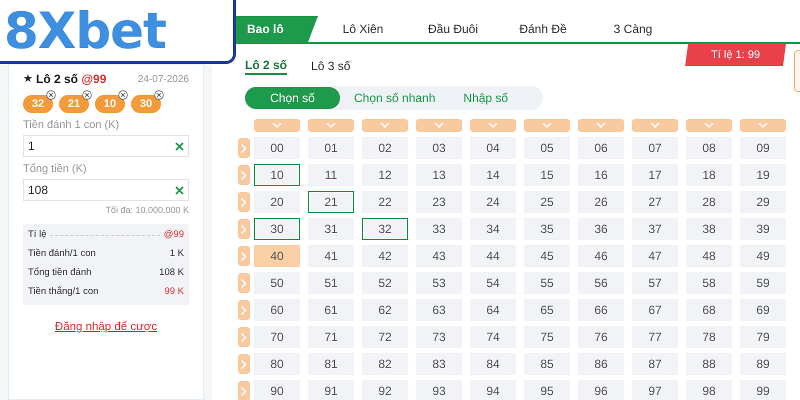  I want to click on number-cell: 85, so click(547, 364).